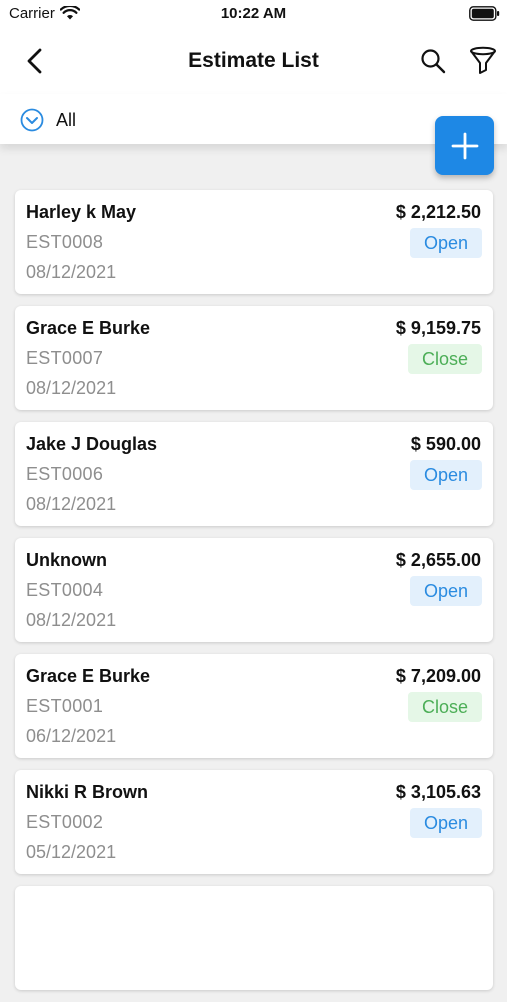 The width and height of the screenshot is (507, 1002). Describe the element at coordinates (66, 119) in the screenshot. I see `status-filter-value: All` at that location.